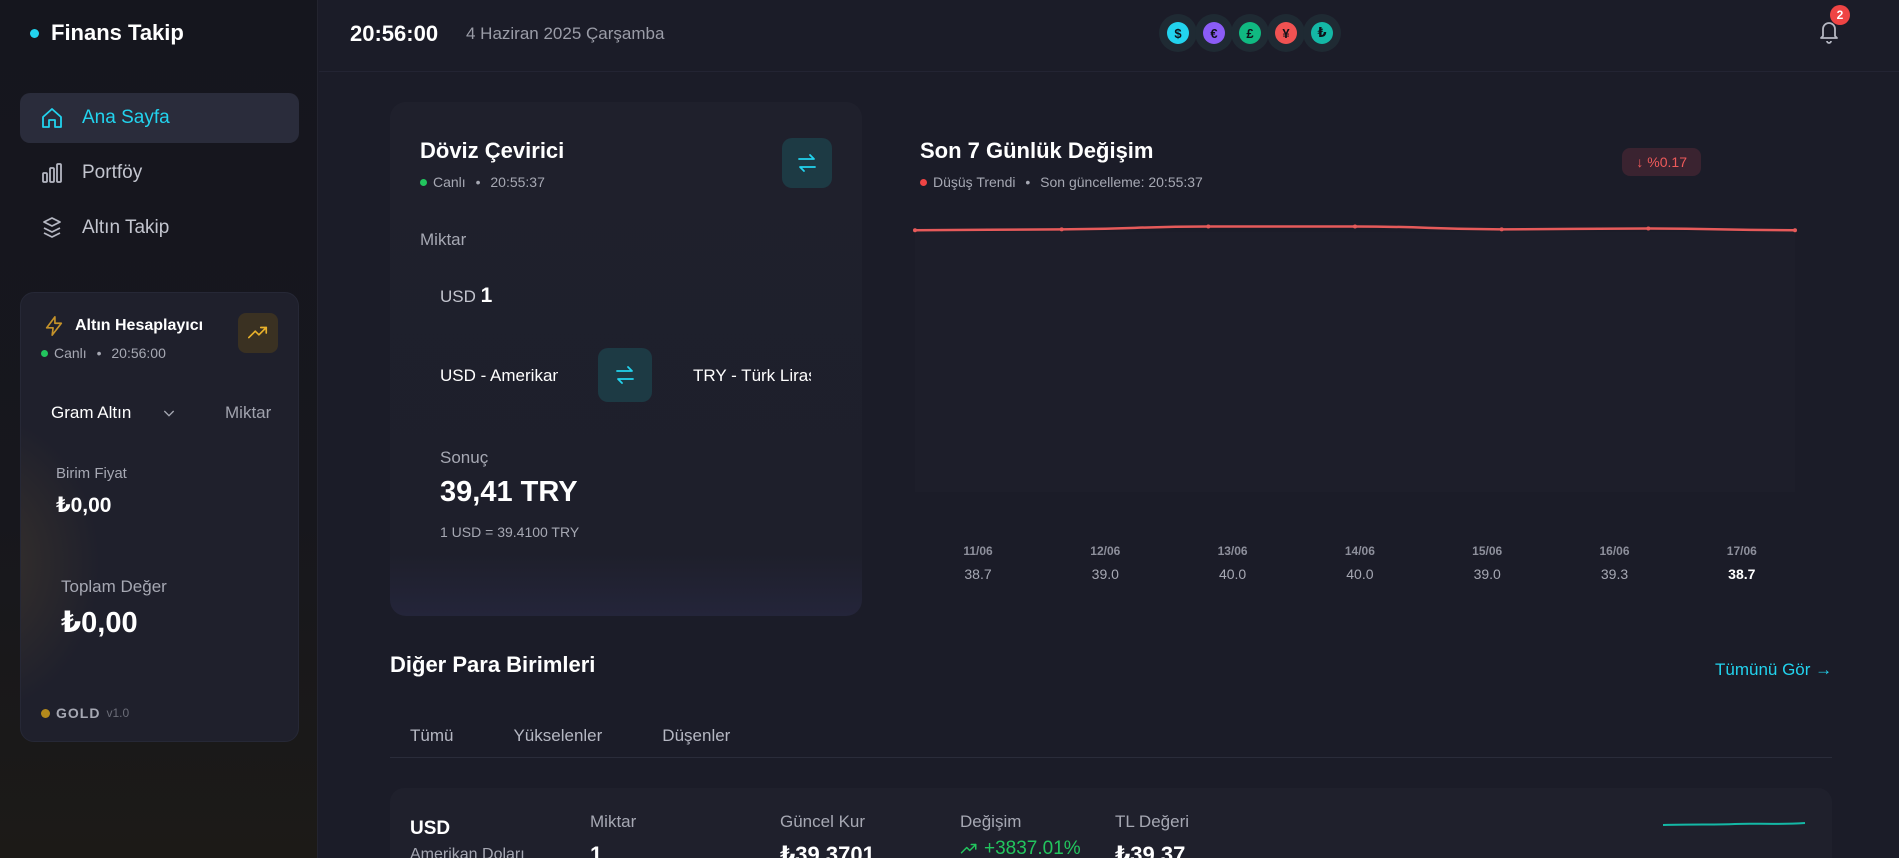  What do you see at coordinates (1487, 563) in the screenshot?
I see `x-tick: 15/06 39.0` at bounding box center [1487, 563].